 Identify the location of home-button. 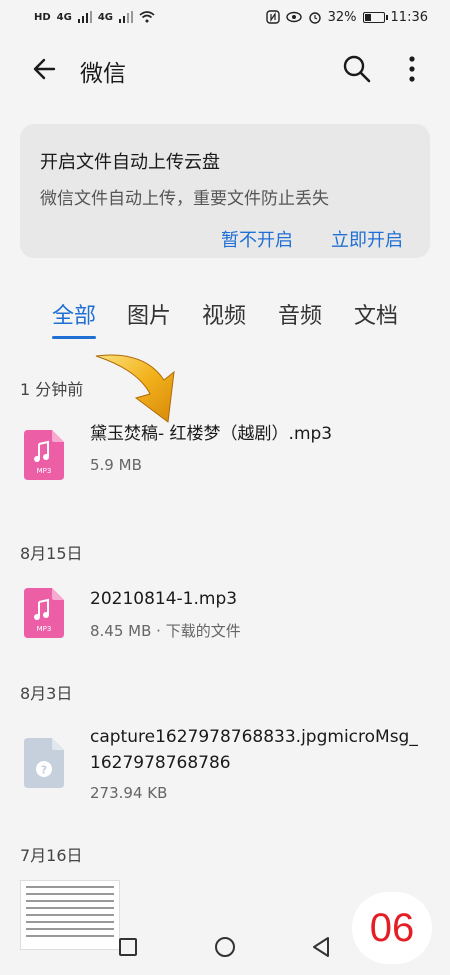
(225, 947).